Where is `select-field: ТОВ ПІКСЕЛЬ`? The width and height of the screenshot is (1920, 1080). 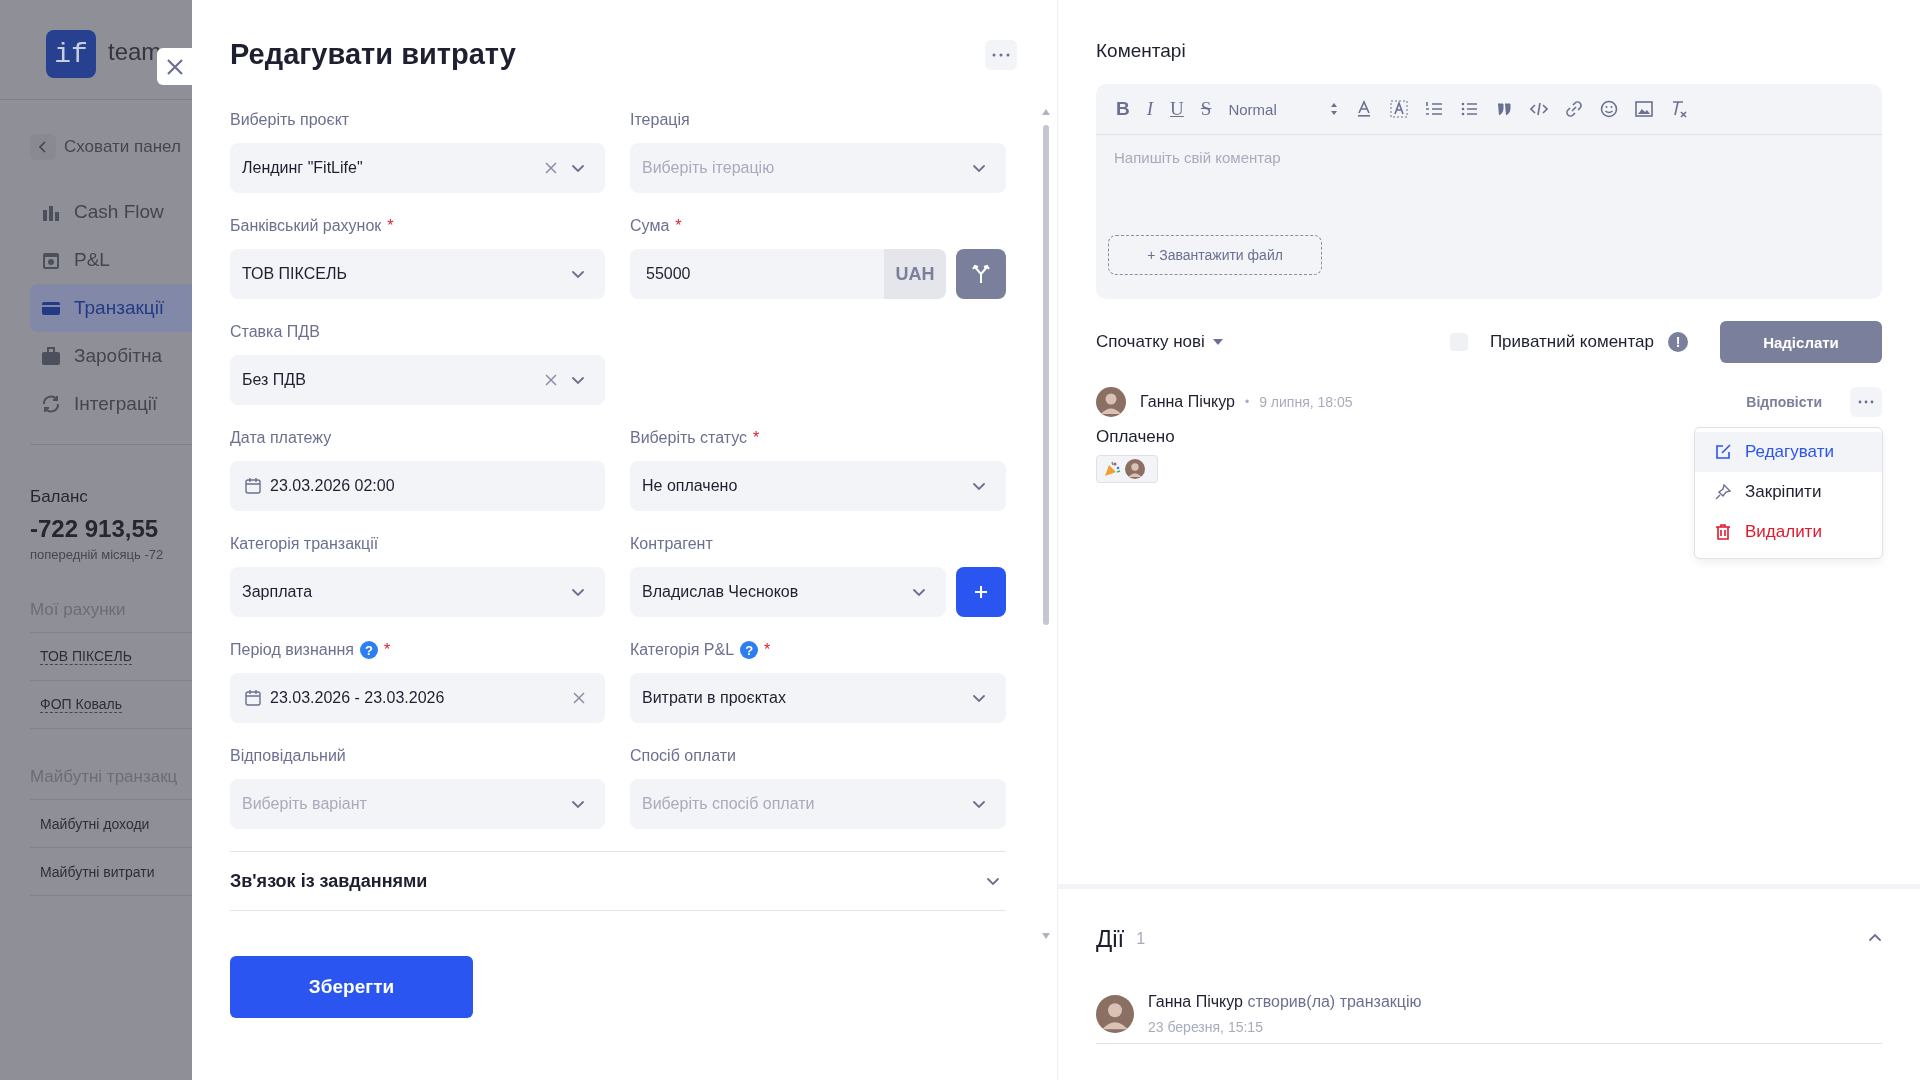
select-field: ТОВ ПІКСЕЛЬ is located at coordinates (417, 274).